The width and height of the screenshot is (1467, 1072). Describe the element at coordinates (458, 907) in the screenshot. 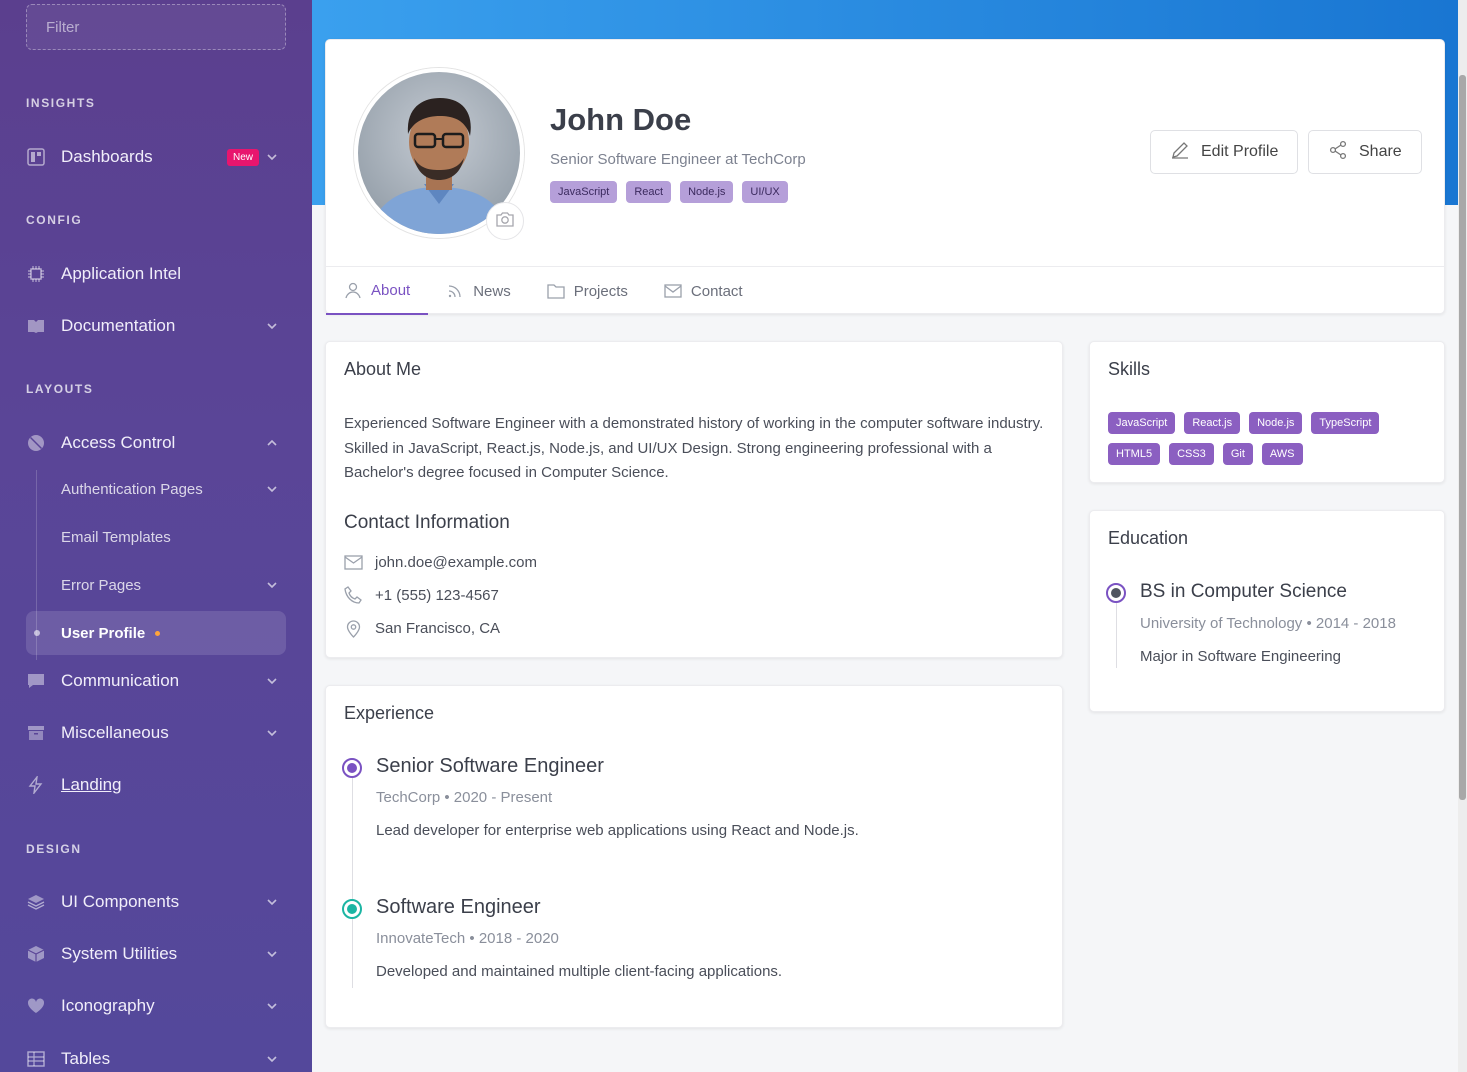

I see `job-title: Software Engineer` at that location.